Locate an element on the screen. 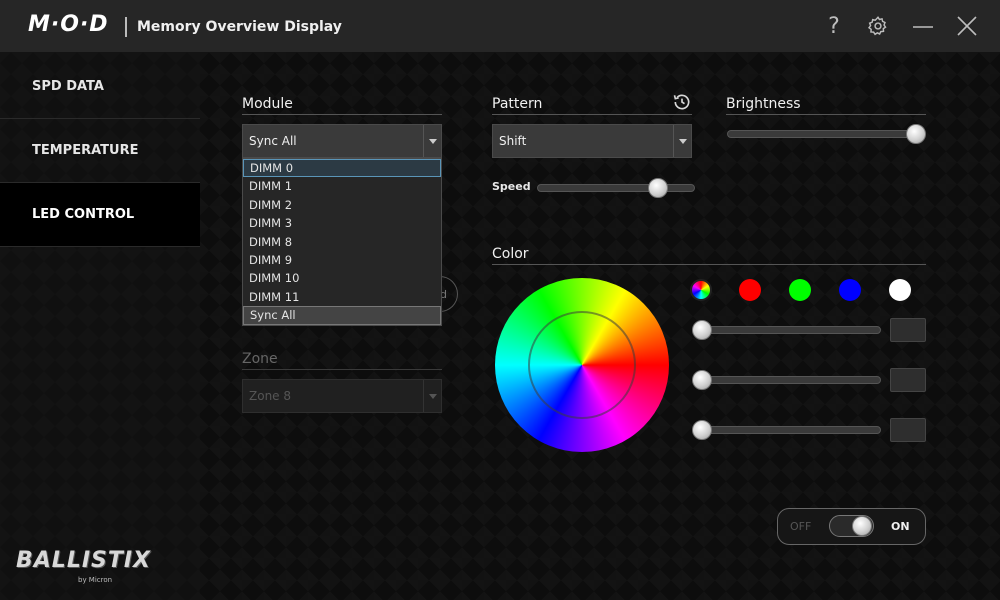 The width and height of the screenshot is (1000, 600). mod-logo: M·O·D is located at coordinates (68, 24).